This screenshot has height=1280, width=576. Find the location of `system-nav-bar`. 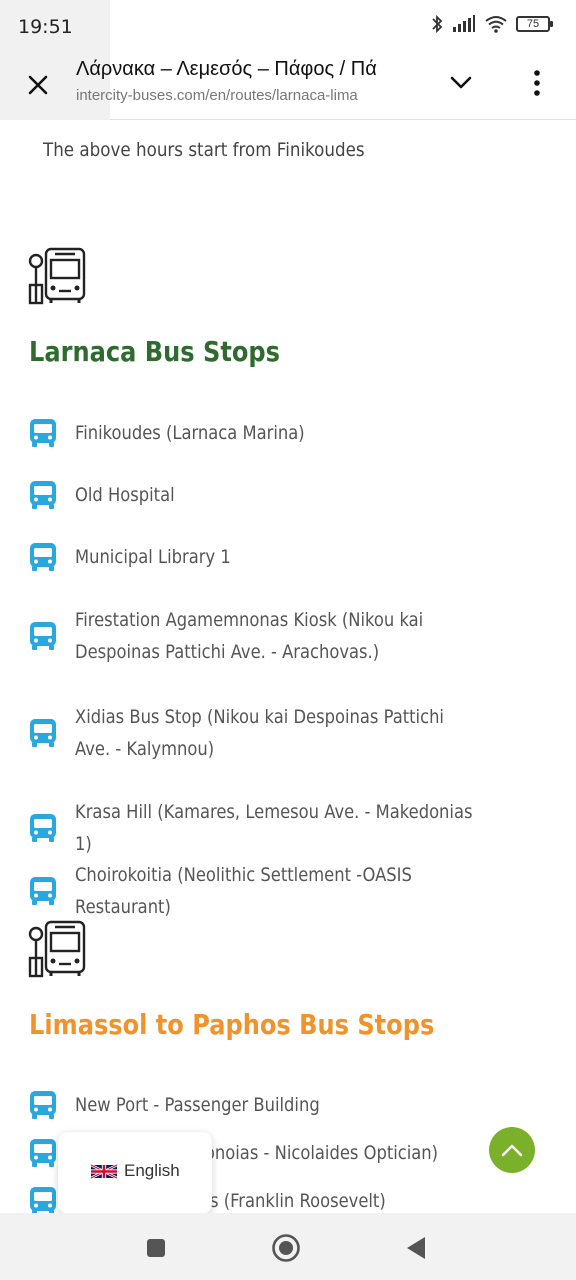

system-nav-bar is located at coordinates (288, 1246).